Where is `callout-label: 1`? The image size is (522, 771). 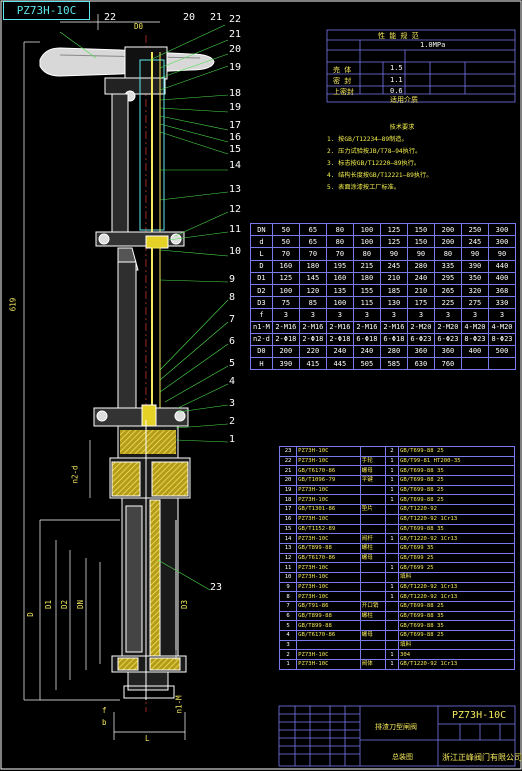
callout-label: 1 is located at coordinates (232, 439).